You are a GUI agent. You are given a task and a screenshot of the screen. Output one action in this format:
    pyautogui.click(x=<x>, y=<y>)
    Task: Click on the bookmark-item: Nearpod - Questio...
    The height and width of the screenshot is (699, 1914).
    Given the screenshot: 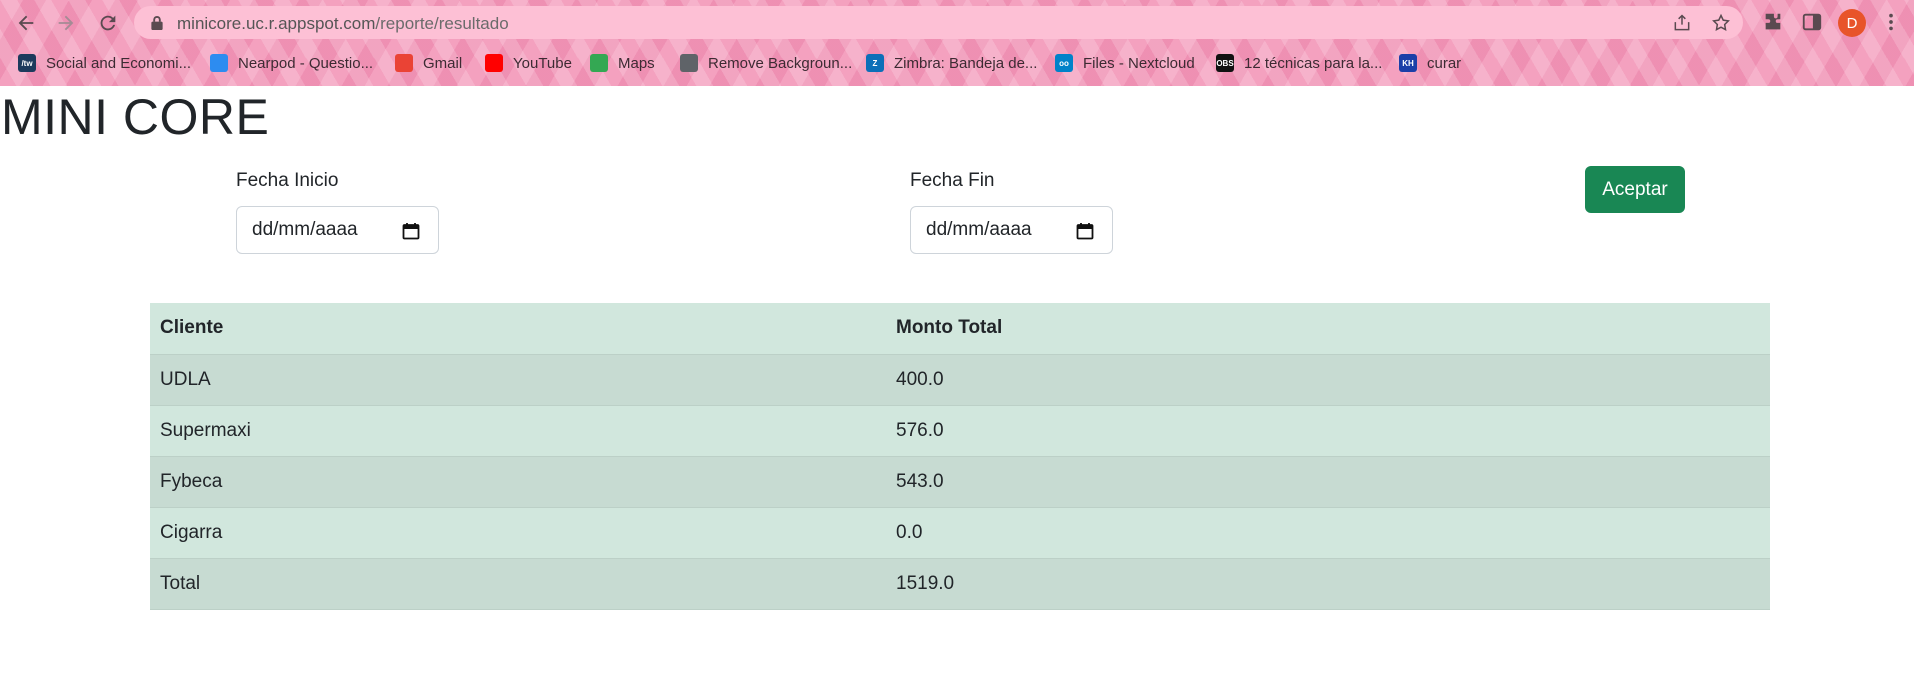 What is the action you would take?
    pyautogui.click(x=291, y=63)
    